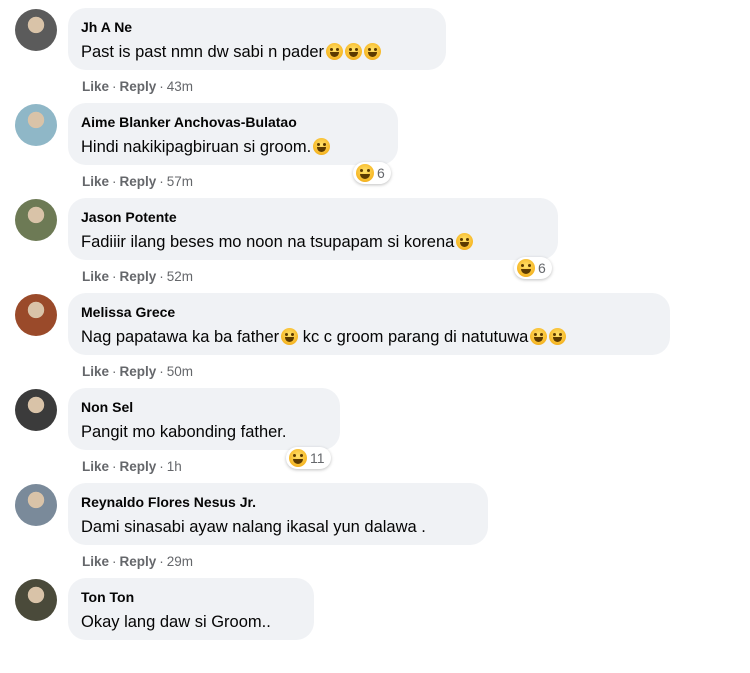 This screenshot has width=750, height=673. Describe the element at coordinates (204, 407) in the screenshot. I see `commenter-name: Non Sel` at that location.